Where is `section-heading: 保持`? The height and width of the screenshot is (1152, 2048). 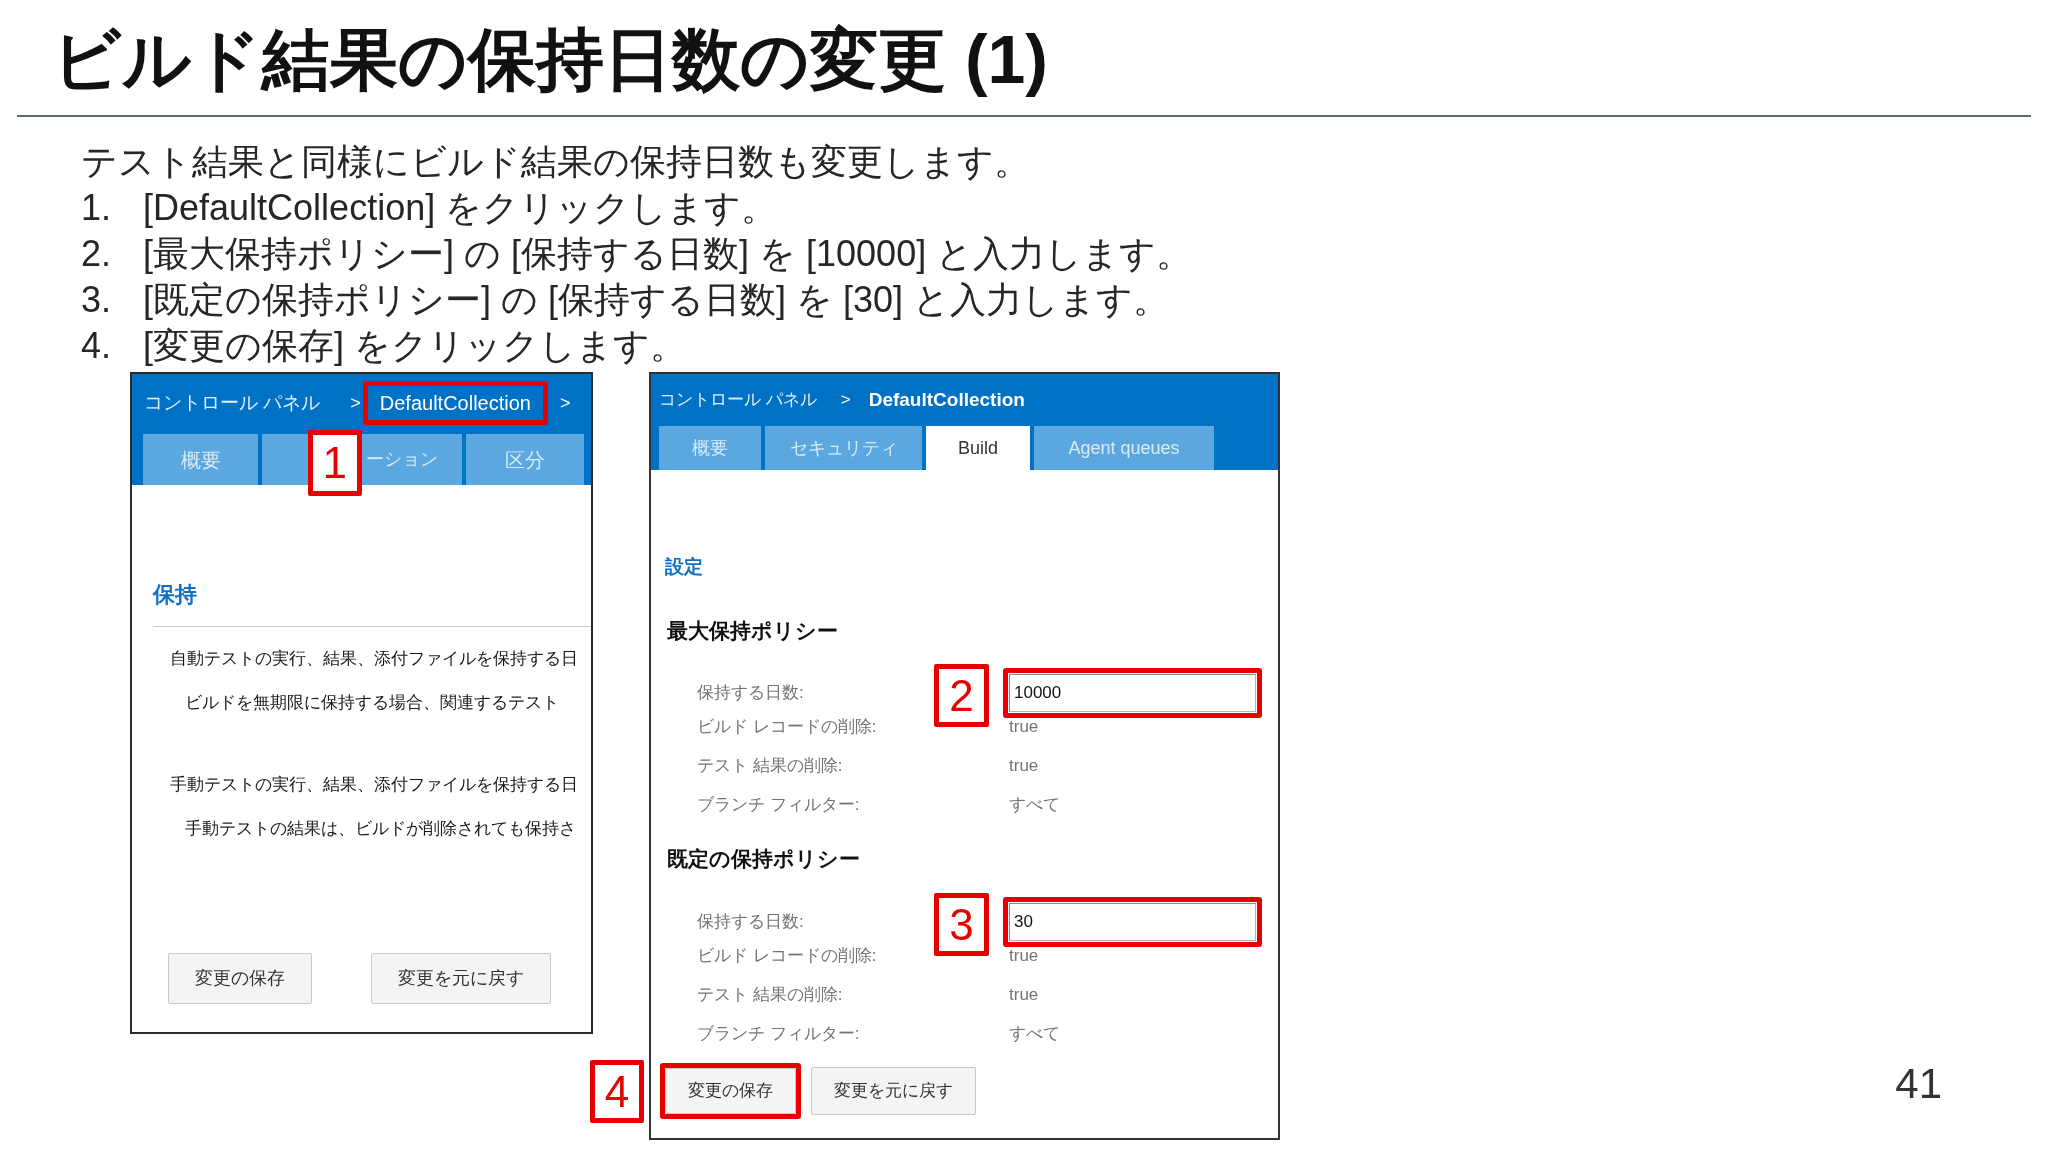 section-heading: 保持 is located at coordinates (175, 595).